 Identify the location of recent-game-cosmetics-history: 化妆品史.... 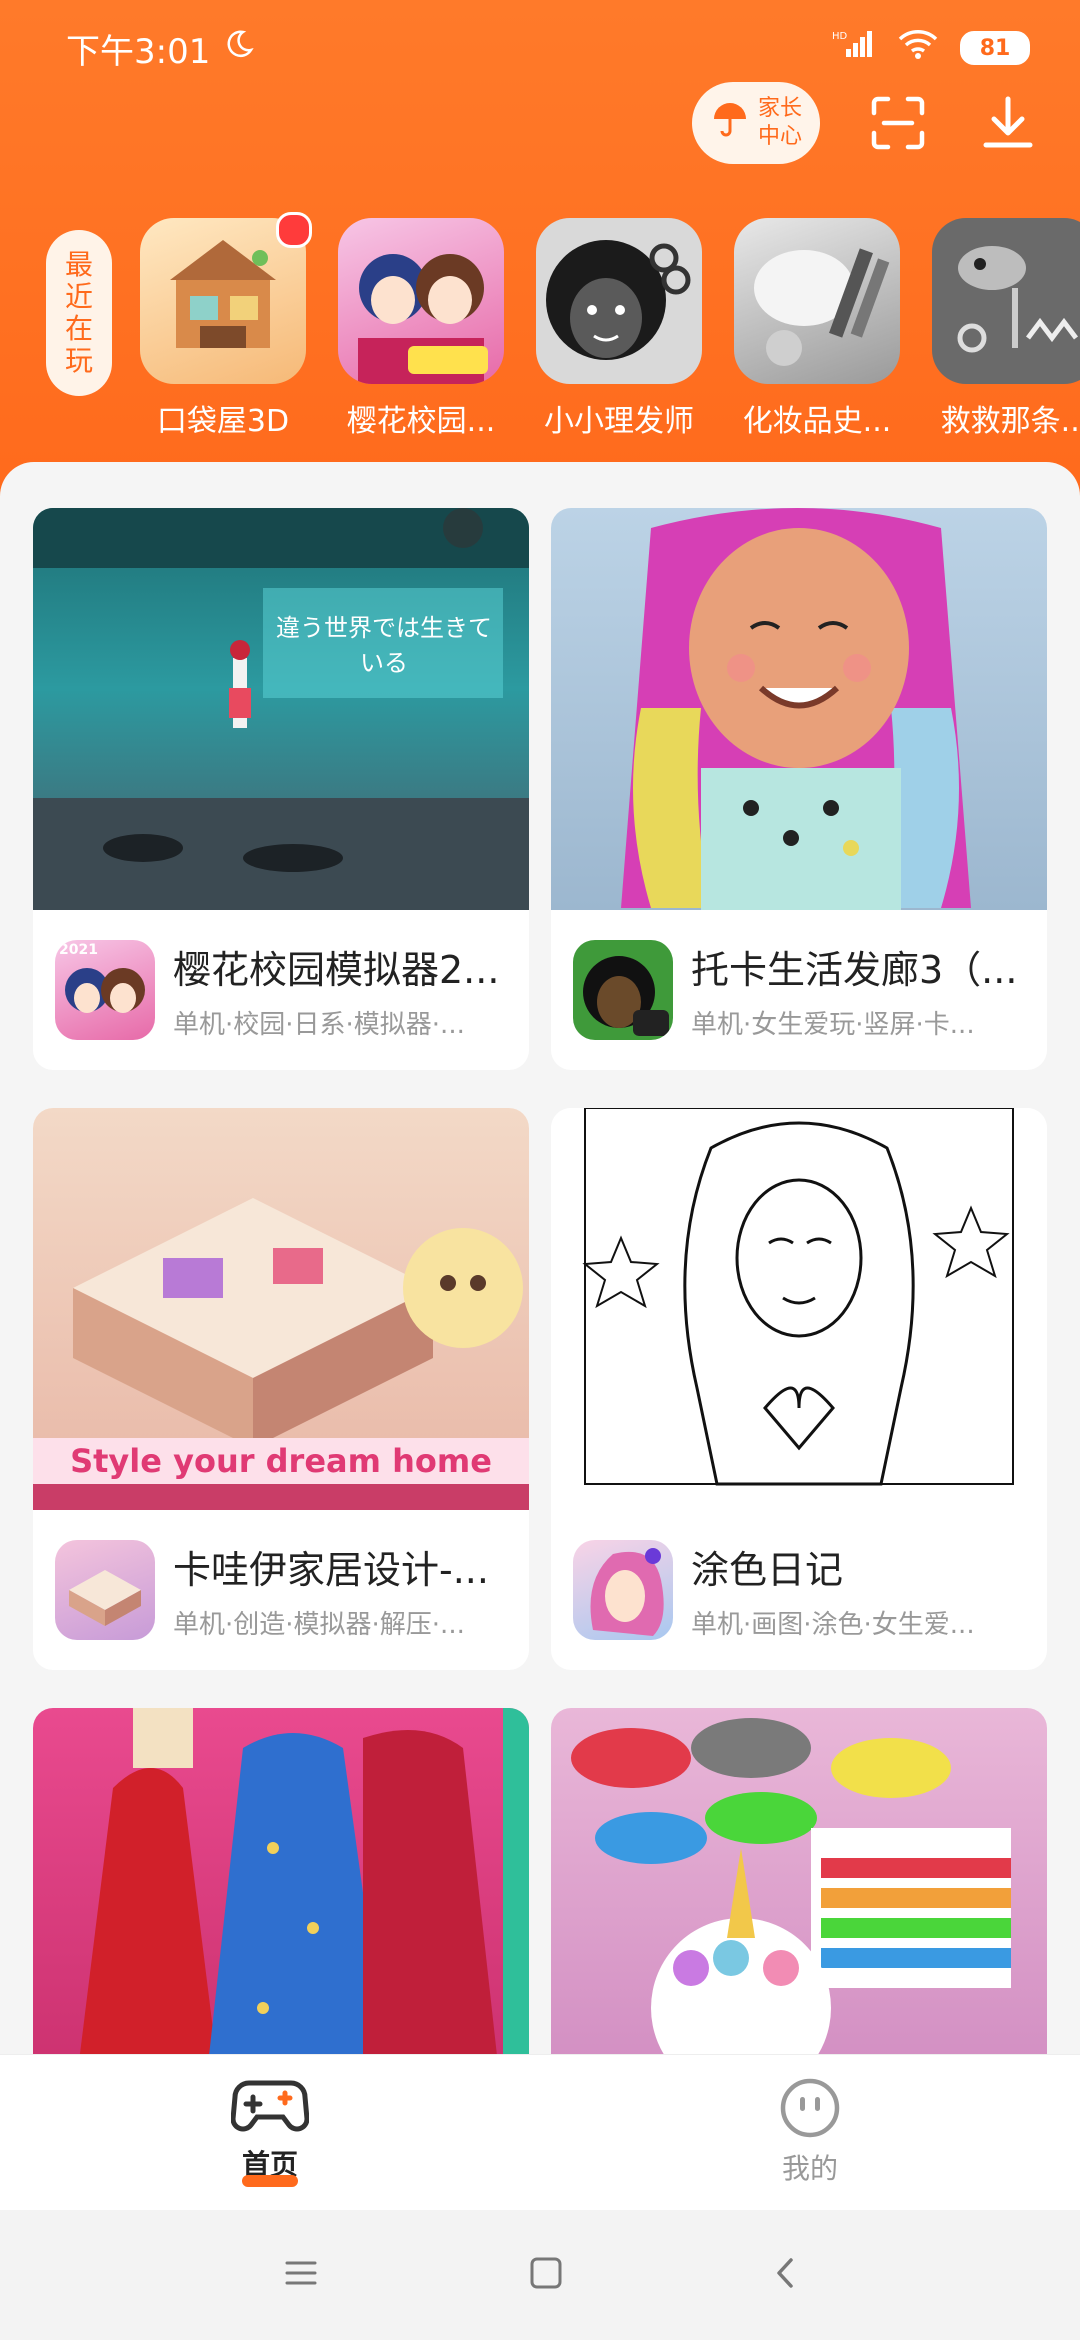
(817, 329).